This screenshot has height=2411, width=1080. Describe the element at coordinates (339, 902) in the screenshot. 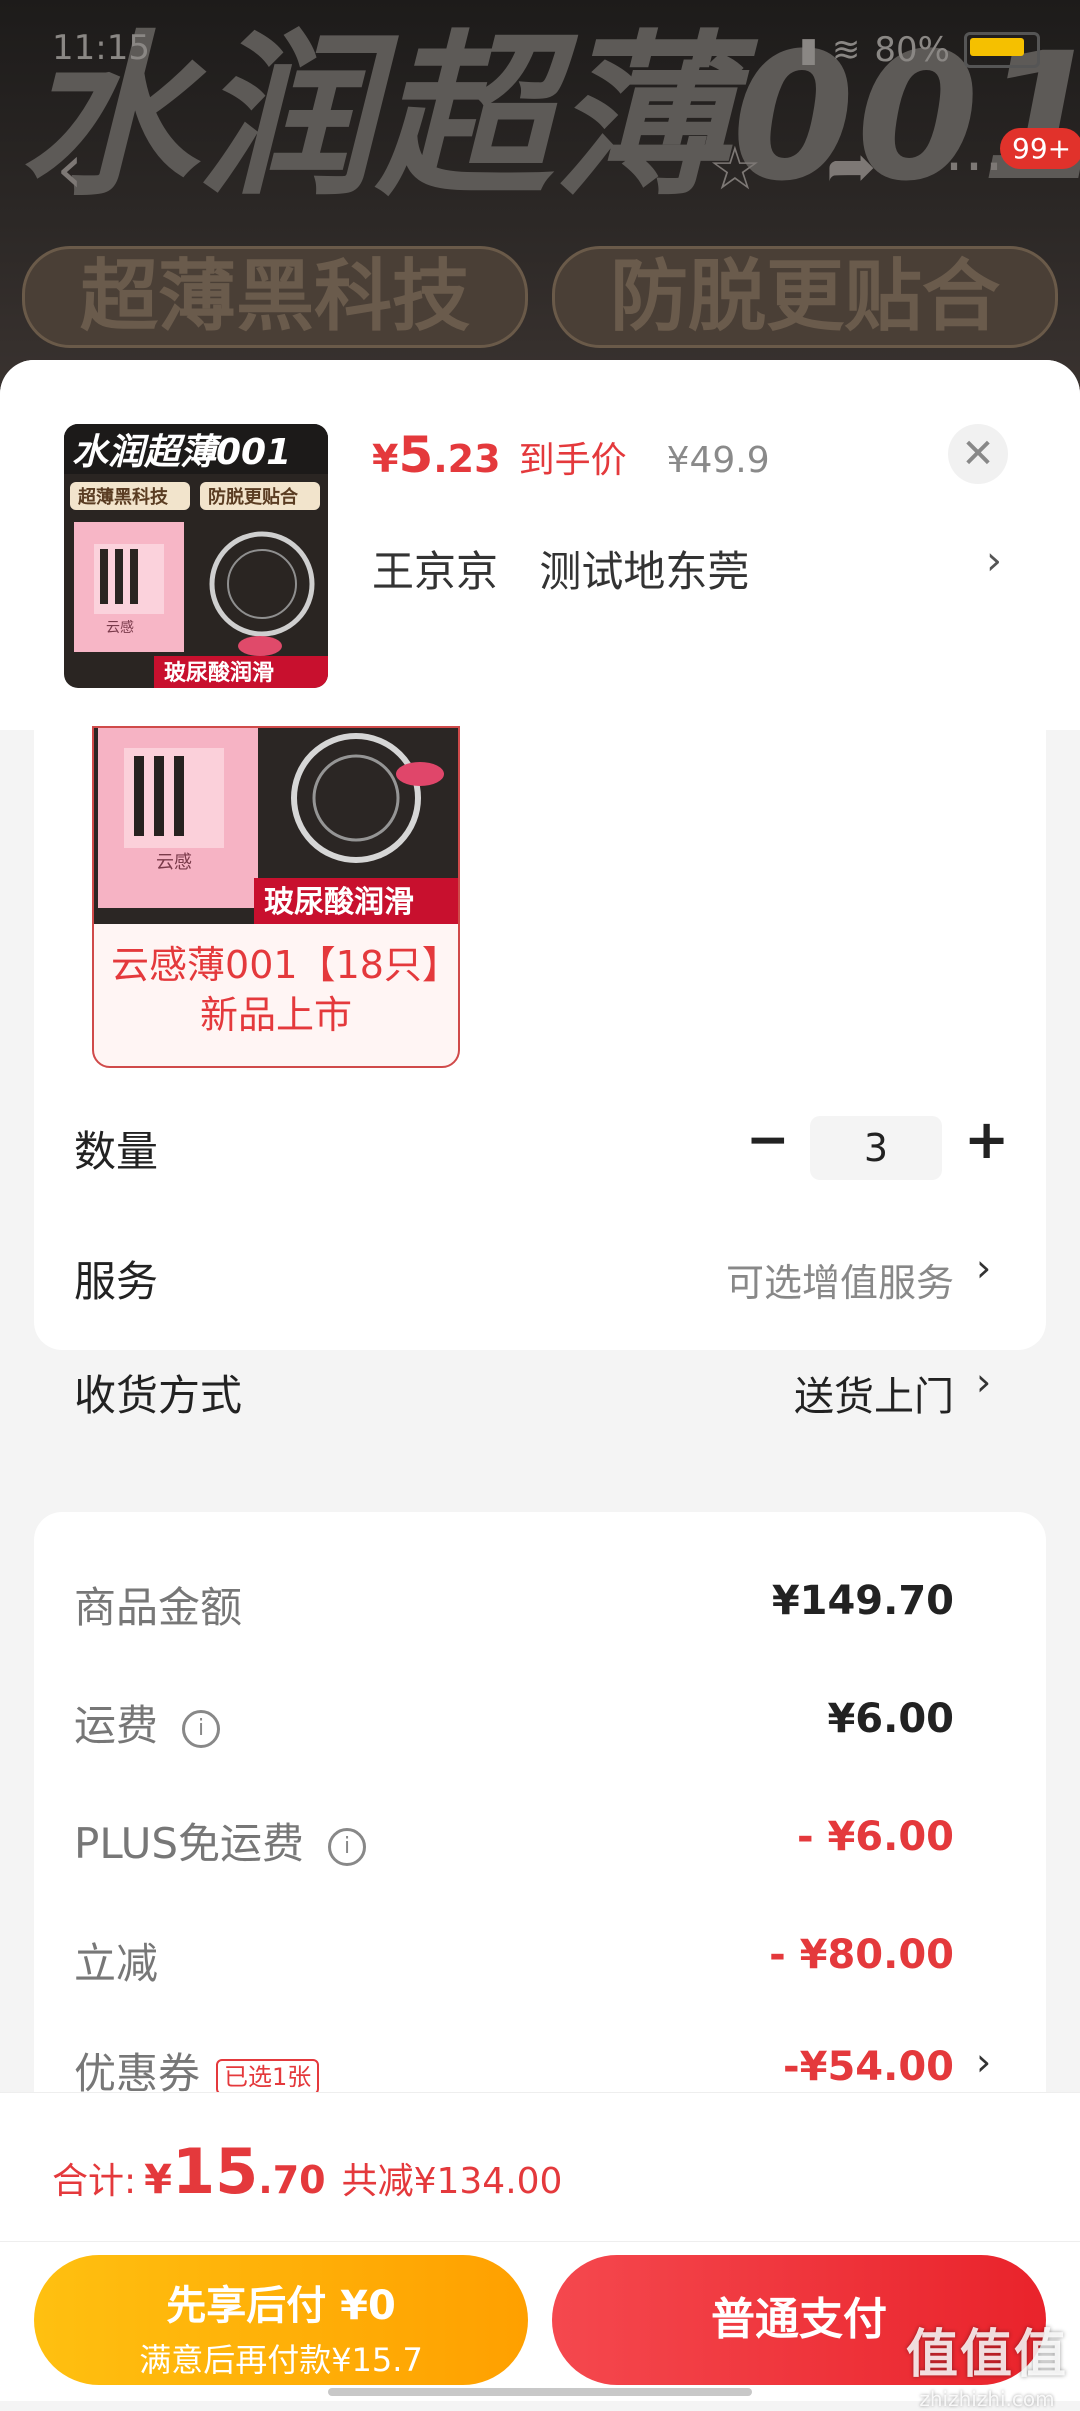

I see `sku-footer: 玻尿酸润滑` at that location.